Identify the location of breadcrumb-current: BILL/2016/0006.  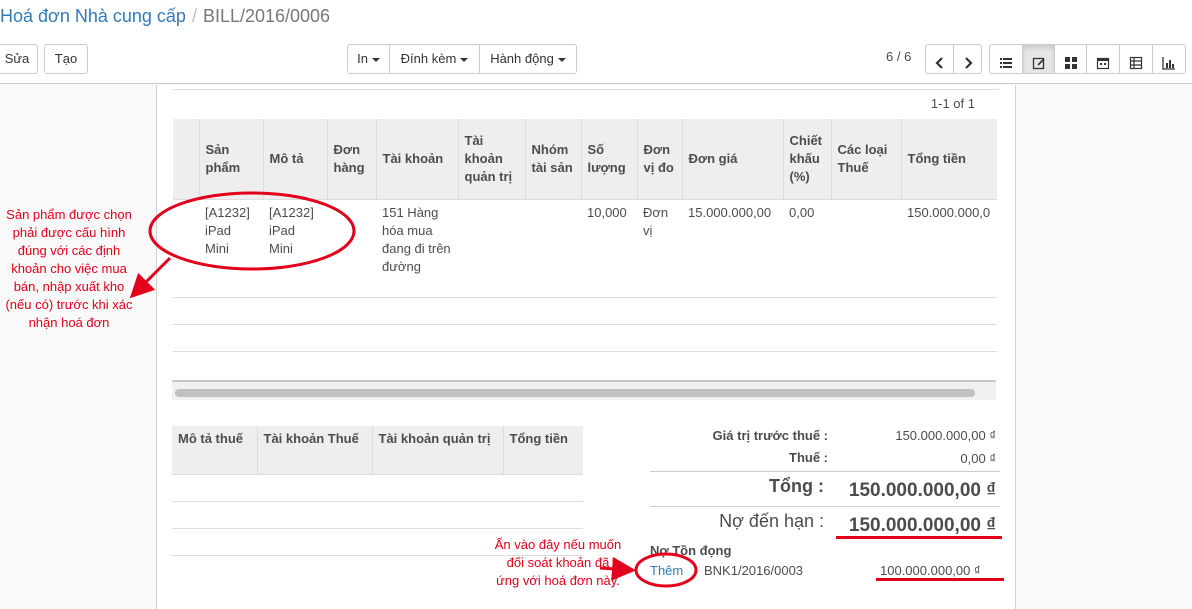
(266, 16).